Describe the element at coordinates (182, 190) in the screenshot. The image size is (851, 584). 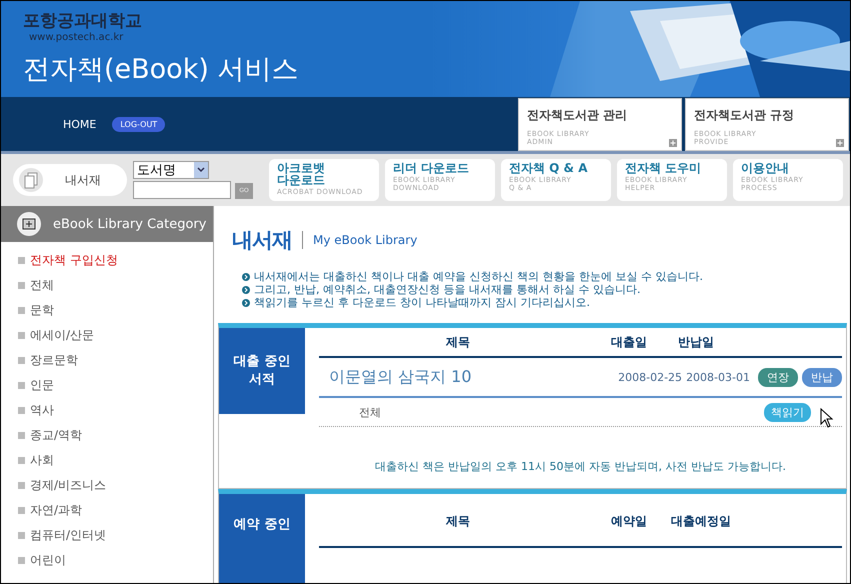
I see `search-field` at that location.